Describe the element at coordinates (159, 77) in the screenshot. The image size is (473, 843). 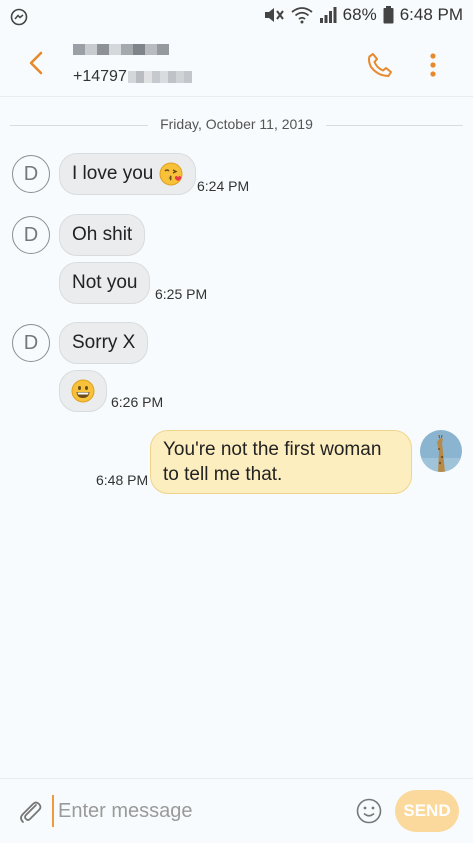
I see `number-redacted` at that location.